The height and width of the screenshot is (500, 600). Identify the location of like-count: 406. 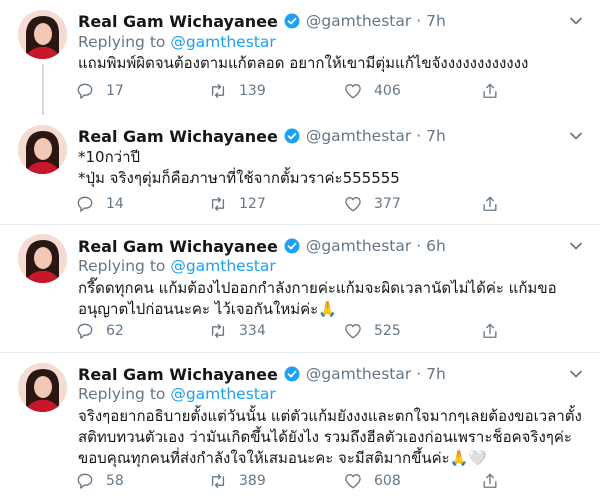
(387, 91).